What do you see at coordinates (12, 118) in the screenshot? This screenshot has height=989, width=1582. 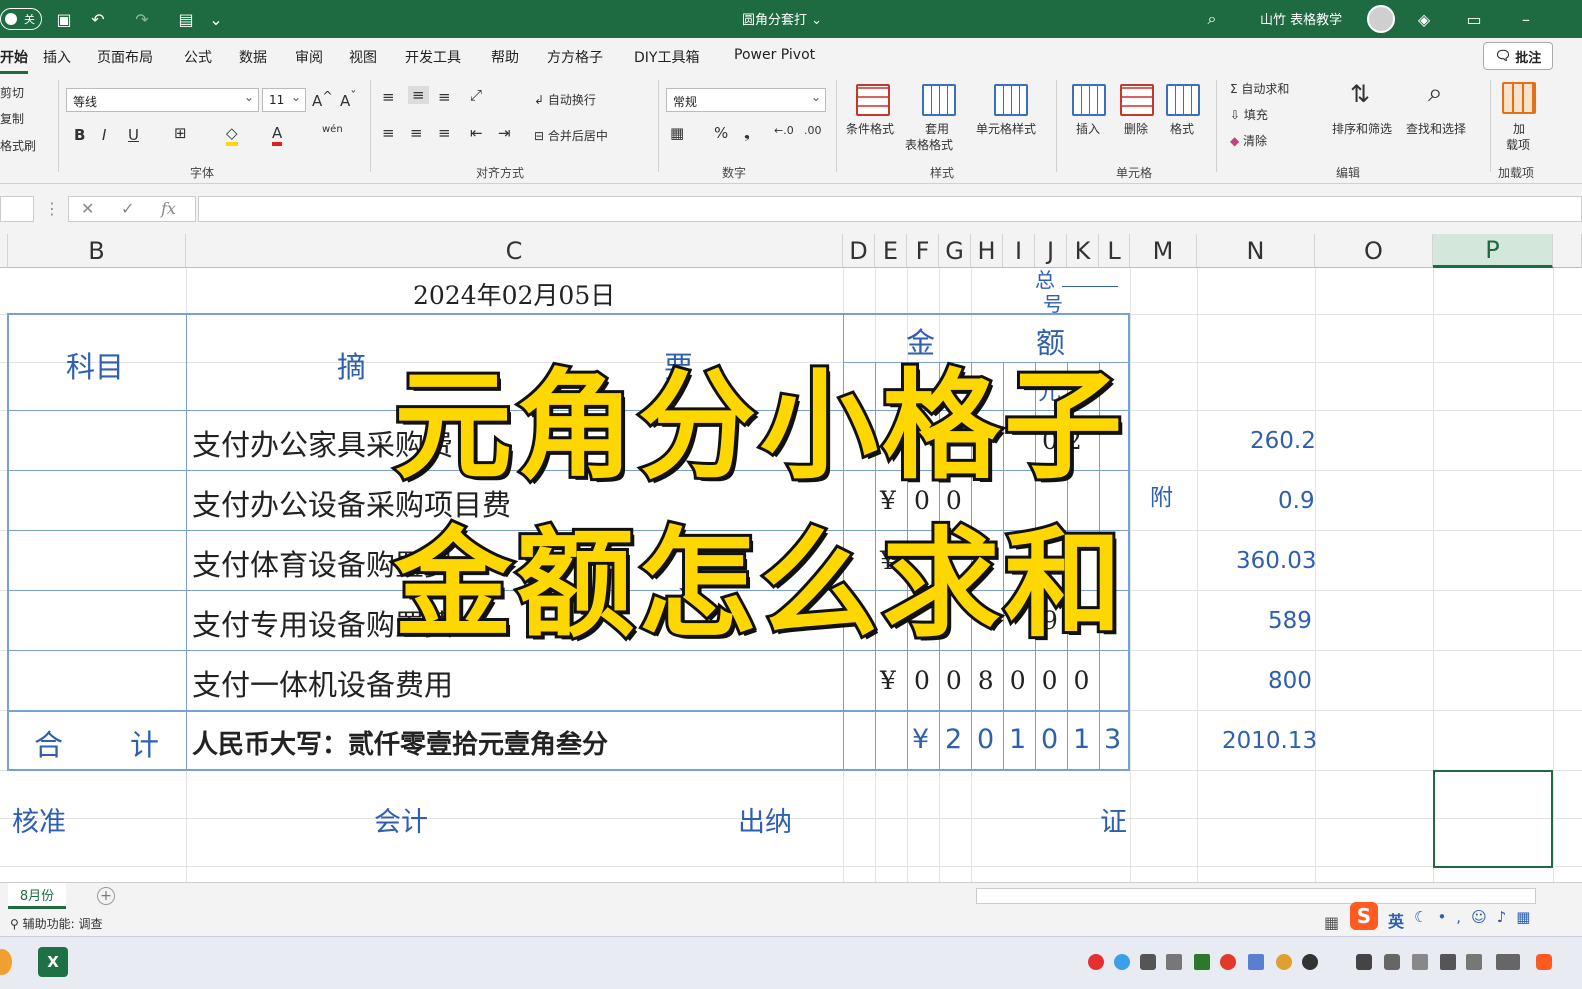 I see `copy-button: 复制` at bounding box center [12, 118].